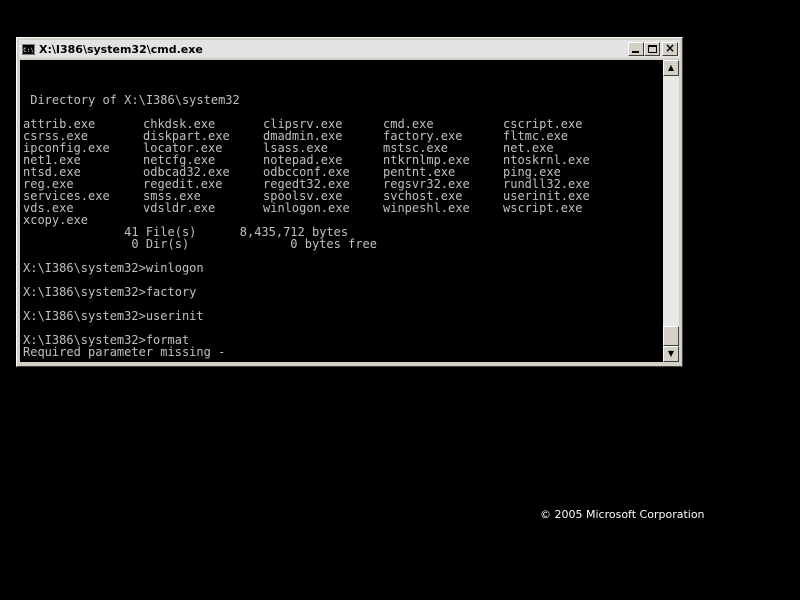 This screenshot has width=800, height=600. I want to click on close-button: ×, so click(670, 49).